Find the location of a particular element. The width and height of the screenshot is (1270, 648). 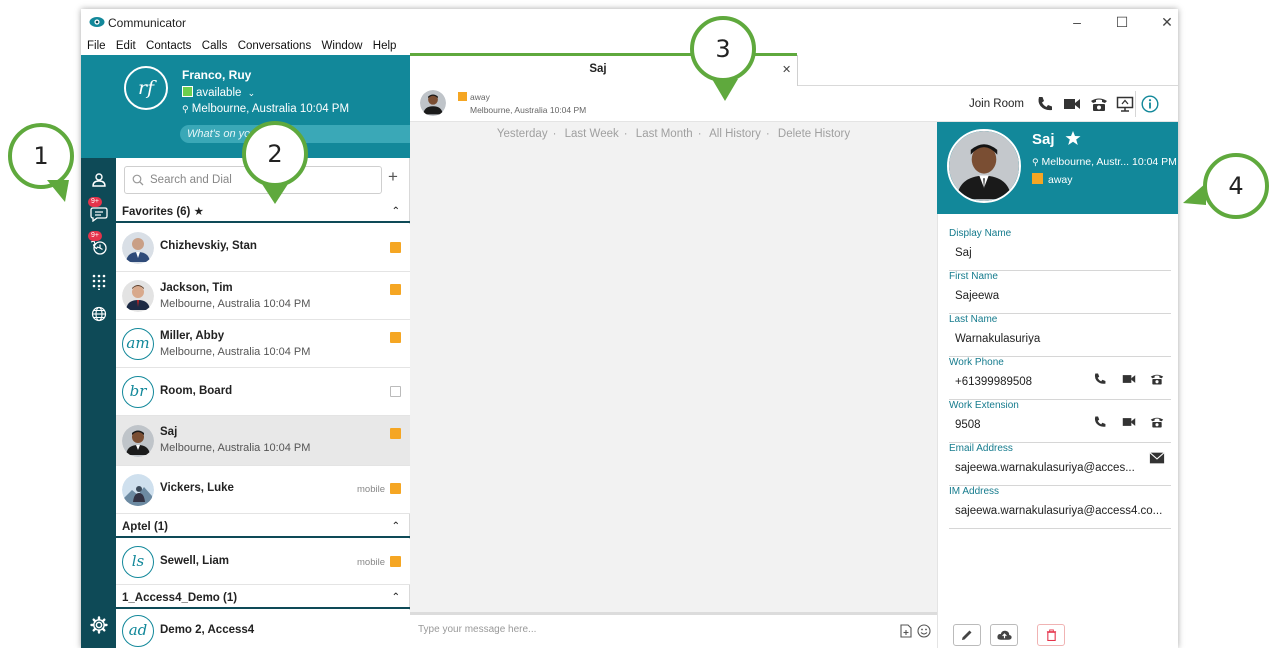

trash-icon is located at coordinates (1051, 635).